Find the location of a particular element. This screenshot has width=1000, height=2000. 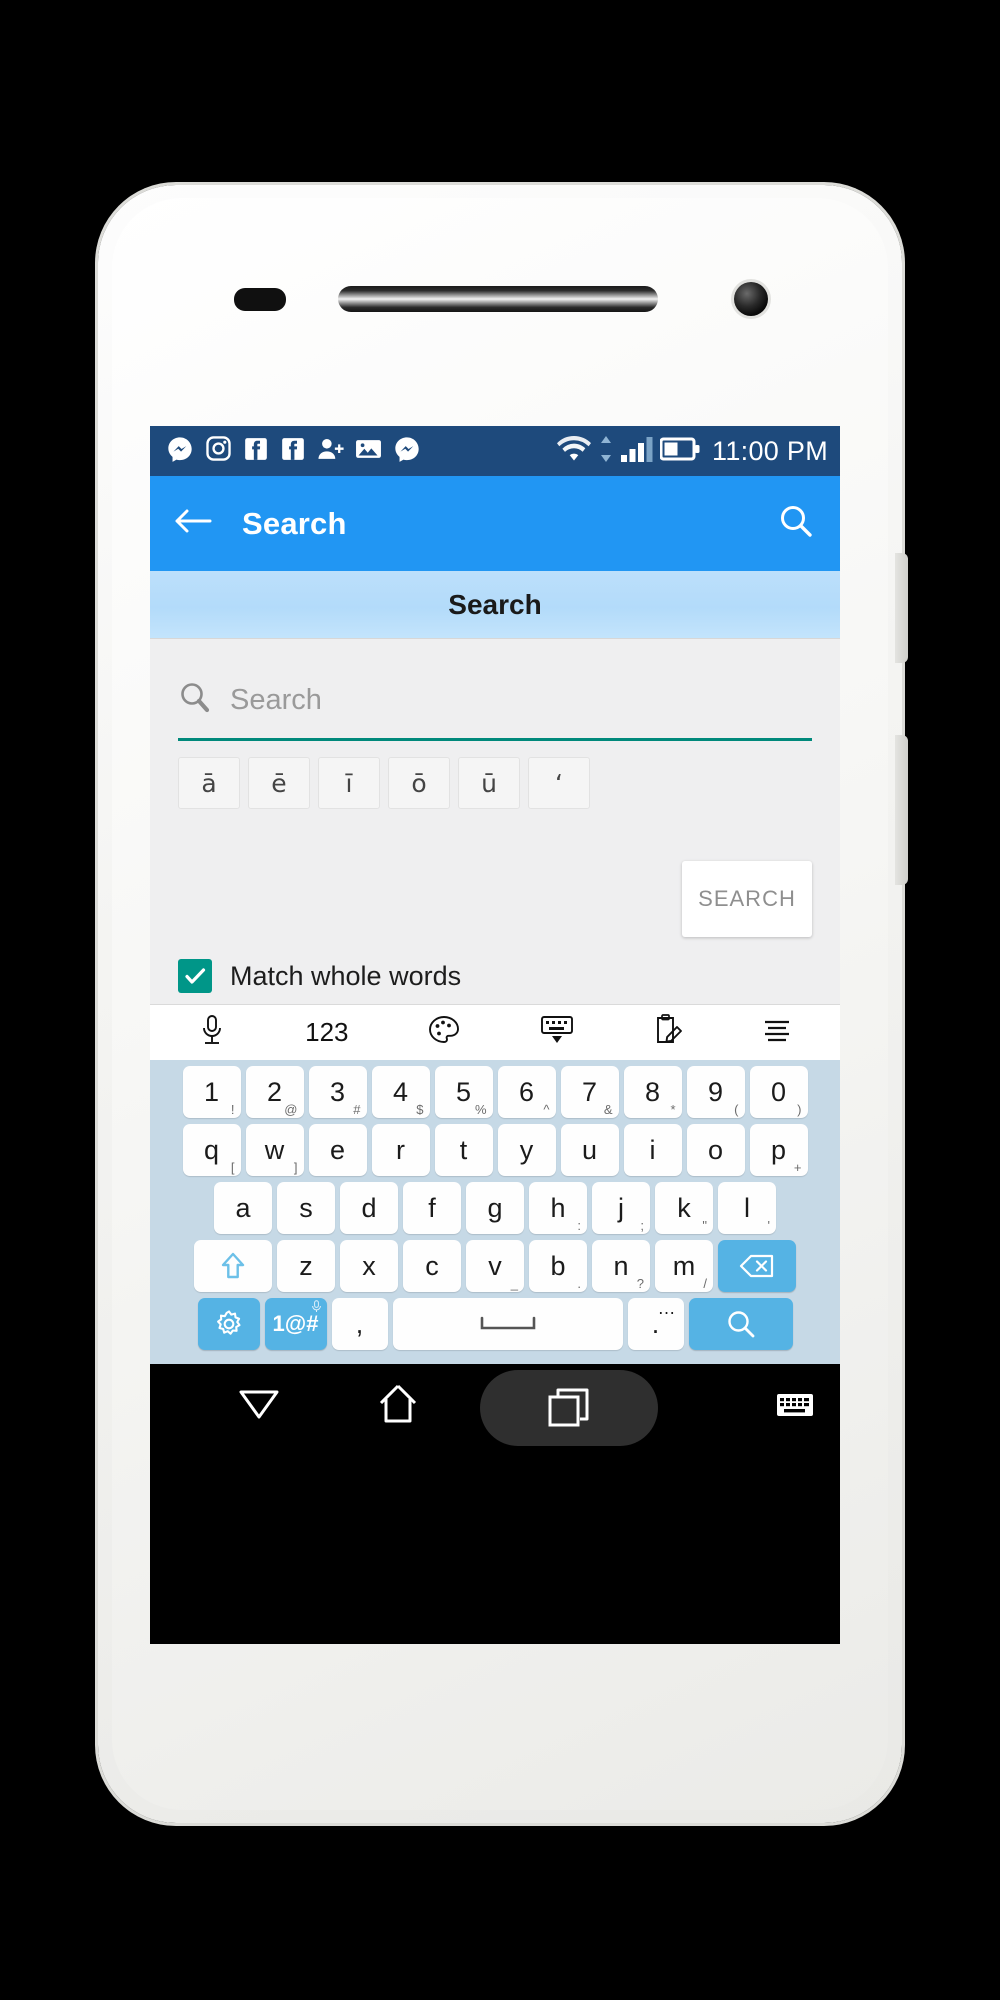

key-u: u is located at coordinates (589, 1150).